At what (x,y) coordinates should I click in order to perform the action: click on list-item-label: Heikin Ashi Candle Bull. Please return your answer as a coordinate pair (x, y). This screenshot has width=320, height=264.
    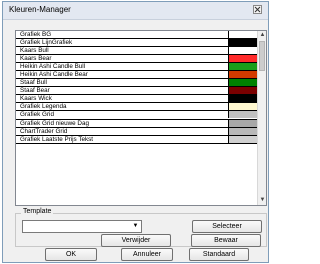
    Looking at the image, I should click on (53, 67).